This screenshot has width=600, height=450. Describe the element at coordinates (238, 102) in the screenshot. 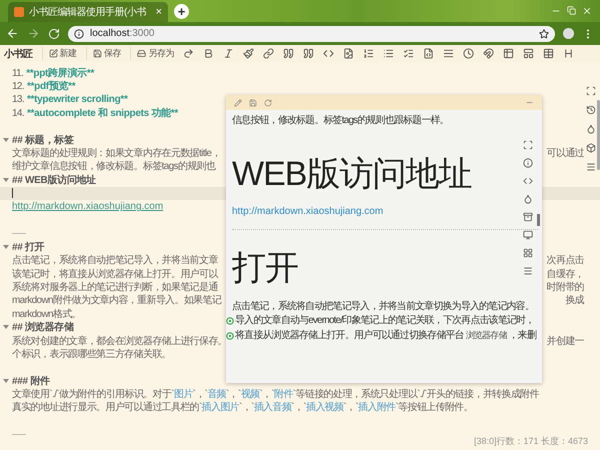

I see `pencil-icon` at that location.